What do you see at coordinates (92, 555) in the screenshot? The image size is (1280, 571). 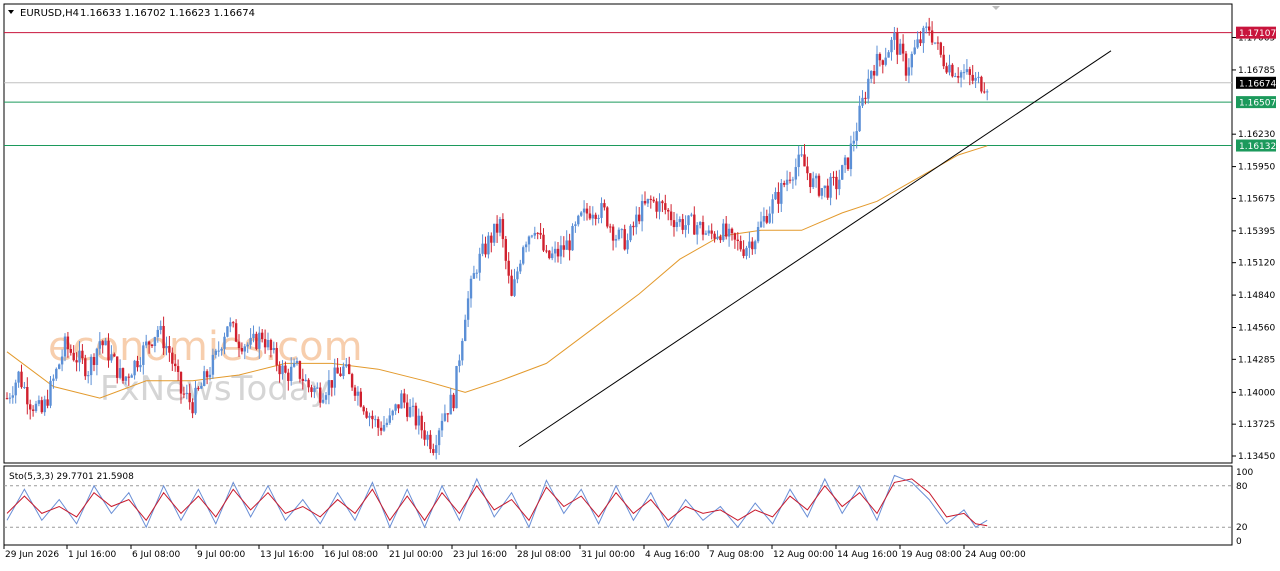 I see `time-tick-label: 1 Jul 16:00` at bounding box center [92, 555].